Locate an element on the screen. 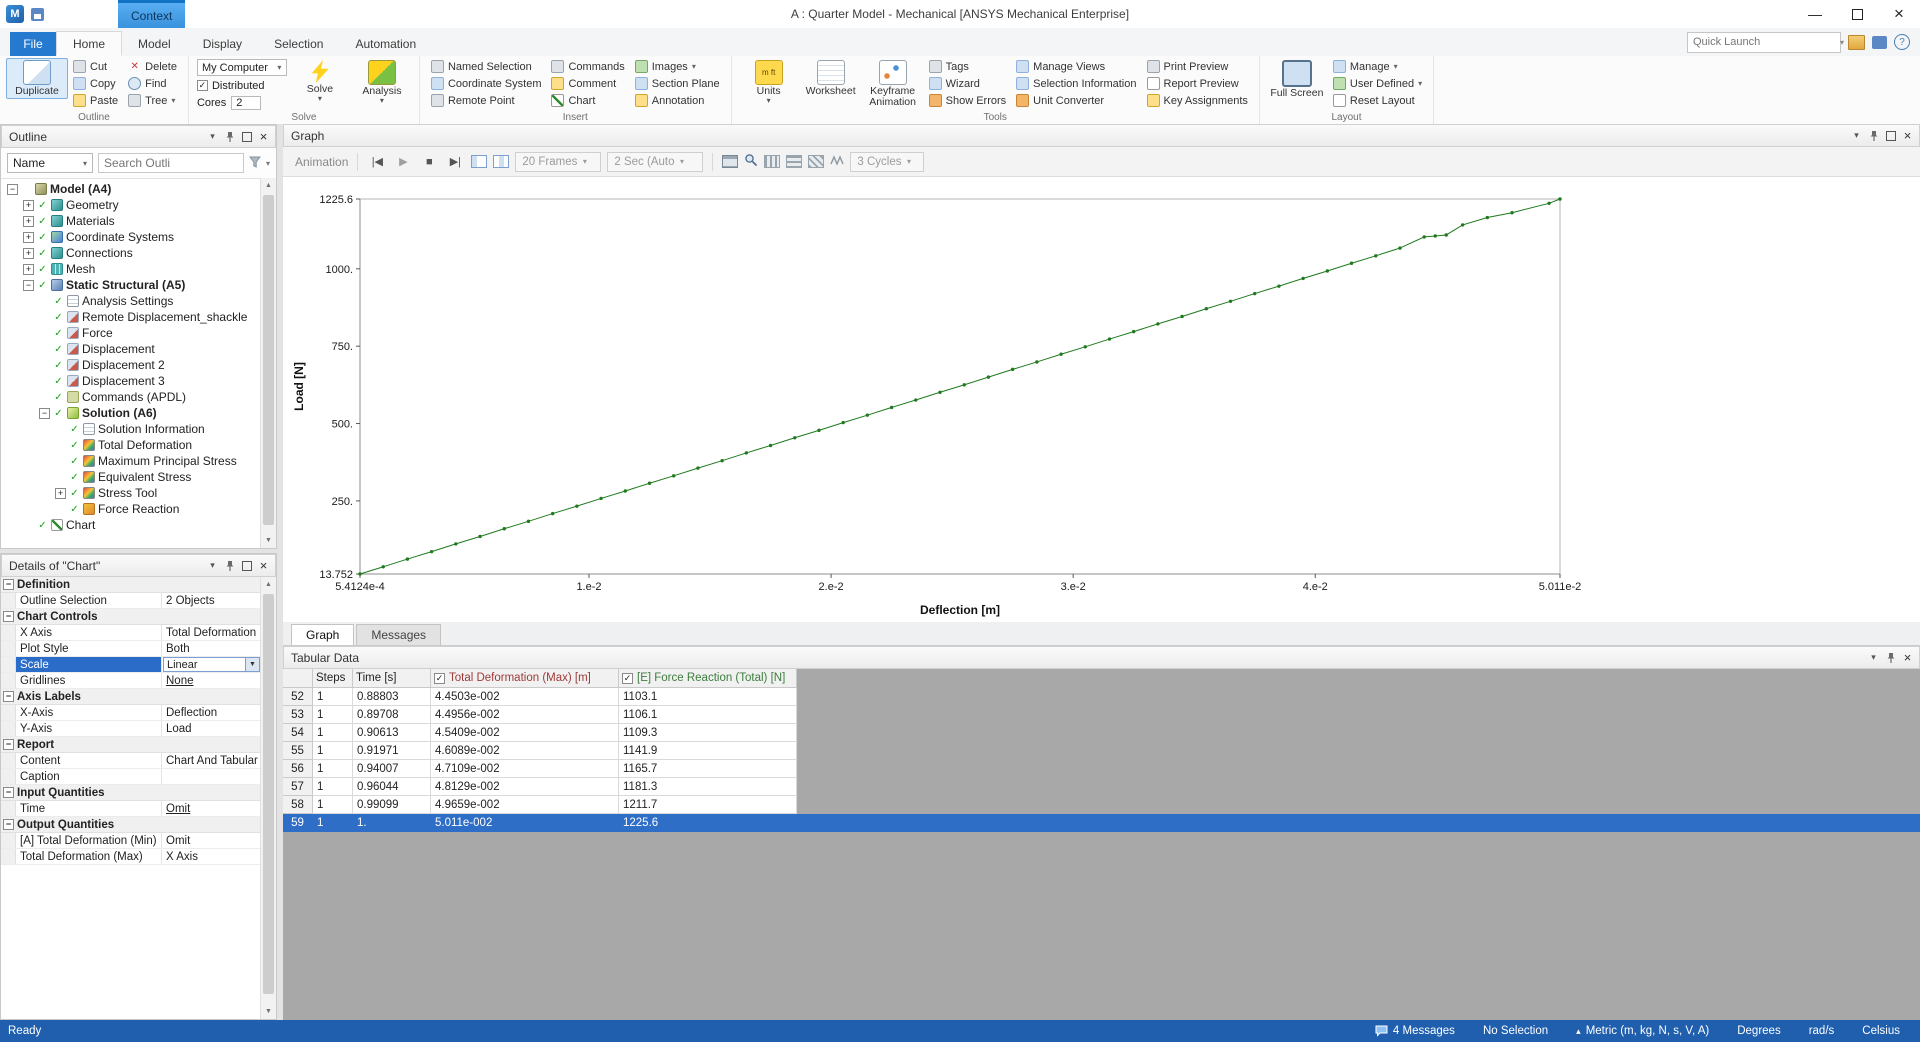  context-tab: Context is located at coordinates (152, 14).